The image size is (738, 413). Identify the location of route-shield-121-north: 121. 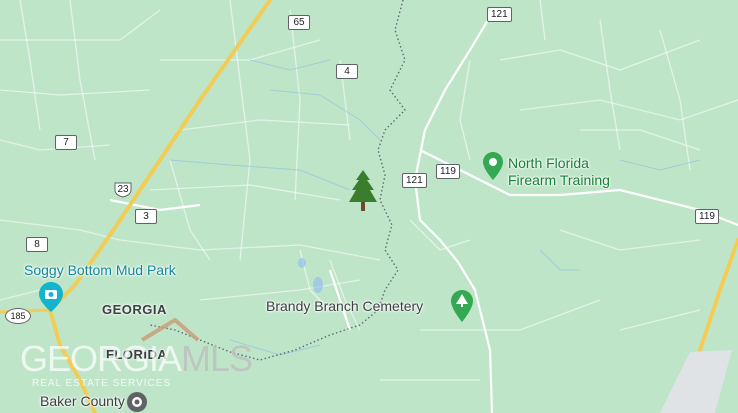
(499, 14).